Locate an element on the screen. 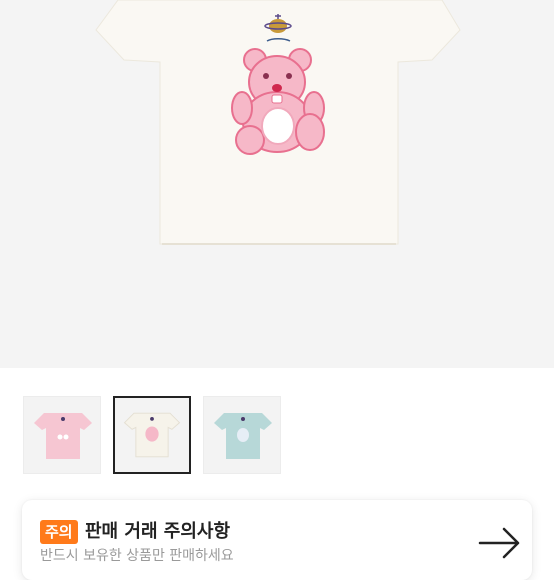 This screenshot has width=554, height=580. mint-tshirt-icon is located at coordinates (243, 436).